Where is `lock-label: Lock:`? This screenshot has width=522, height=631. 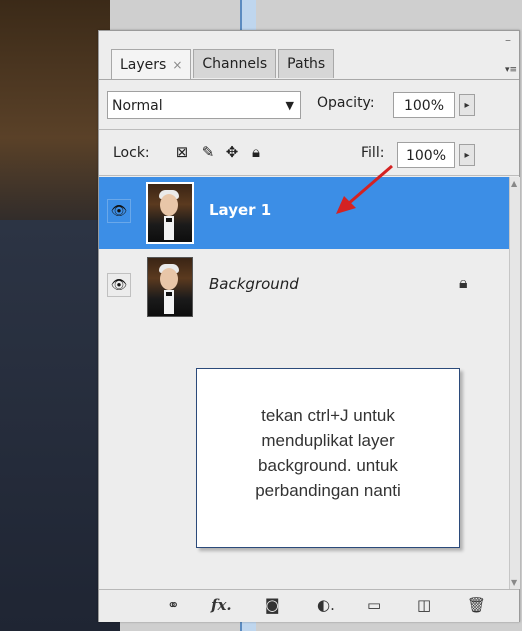
lock-label: Lock: is located at coordinates (131, 153).